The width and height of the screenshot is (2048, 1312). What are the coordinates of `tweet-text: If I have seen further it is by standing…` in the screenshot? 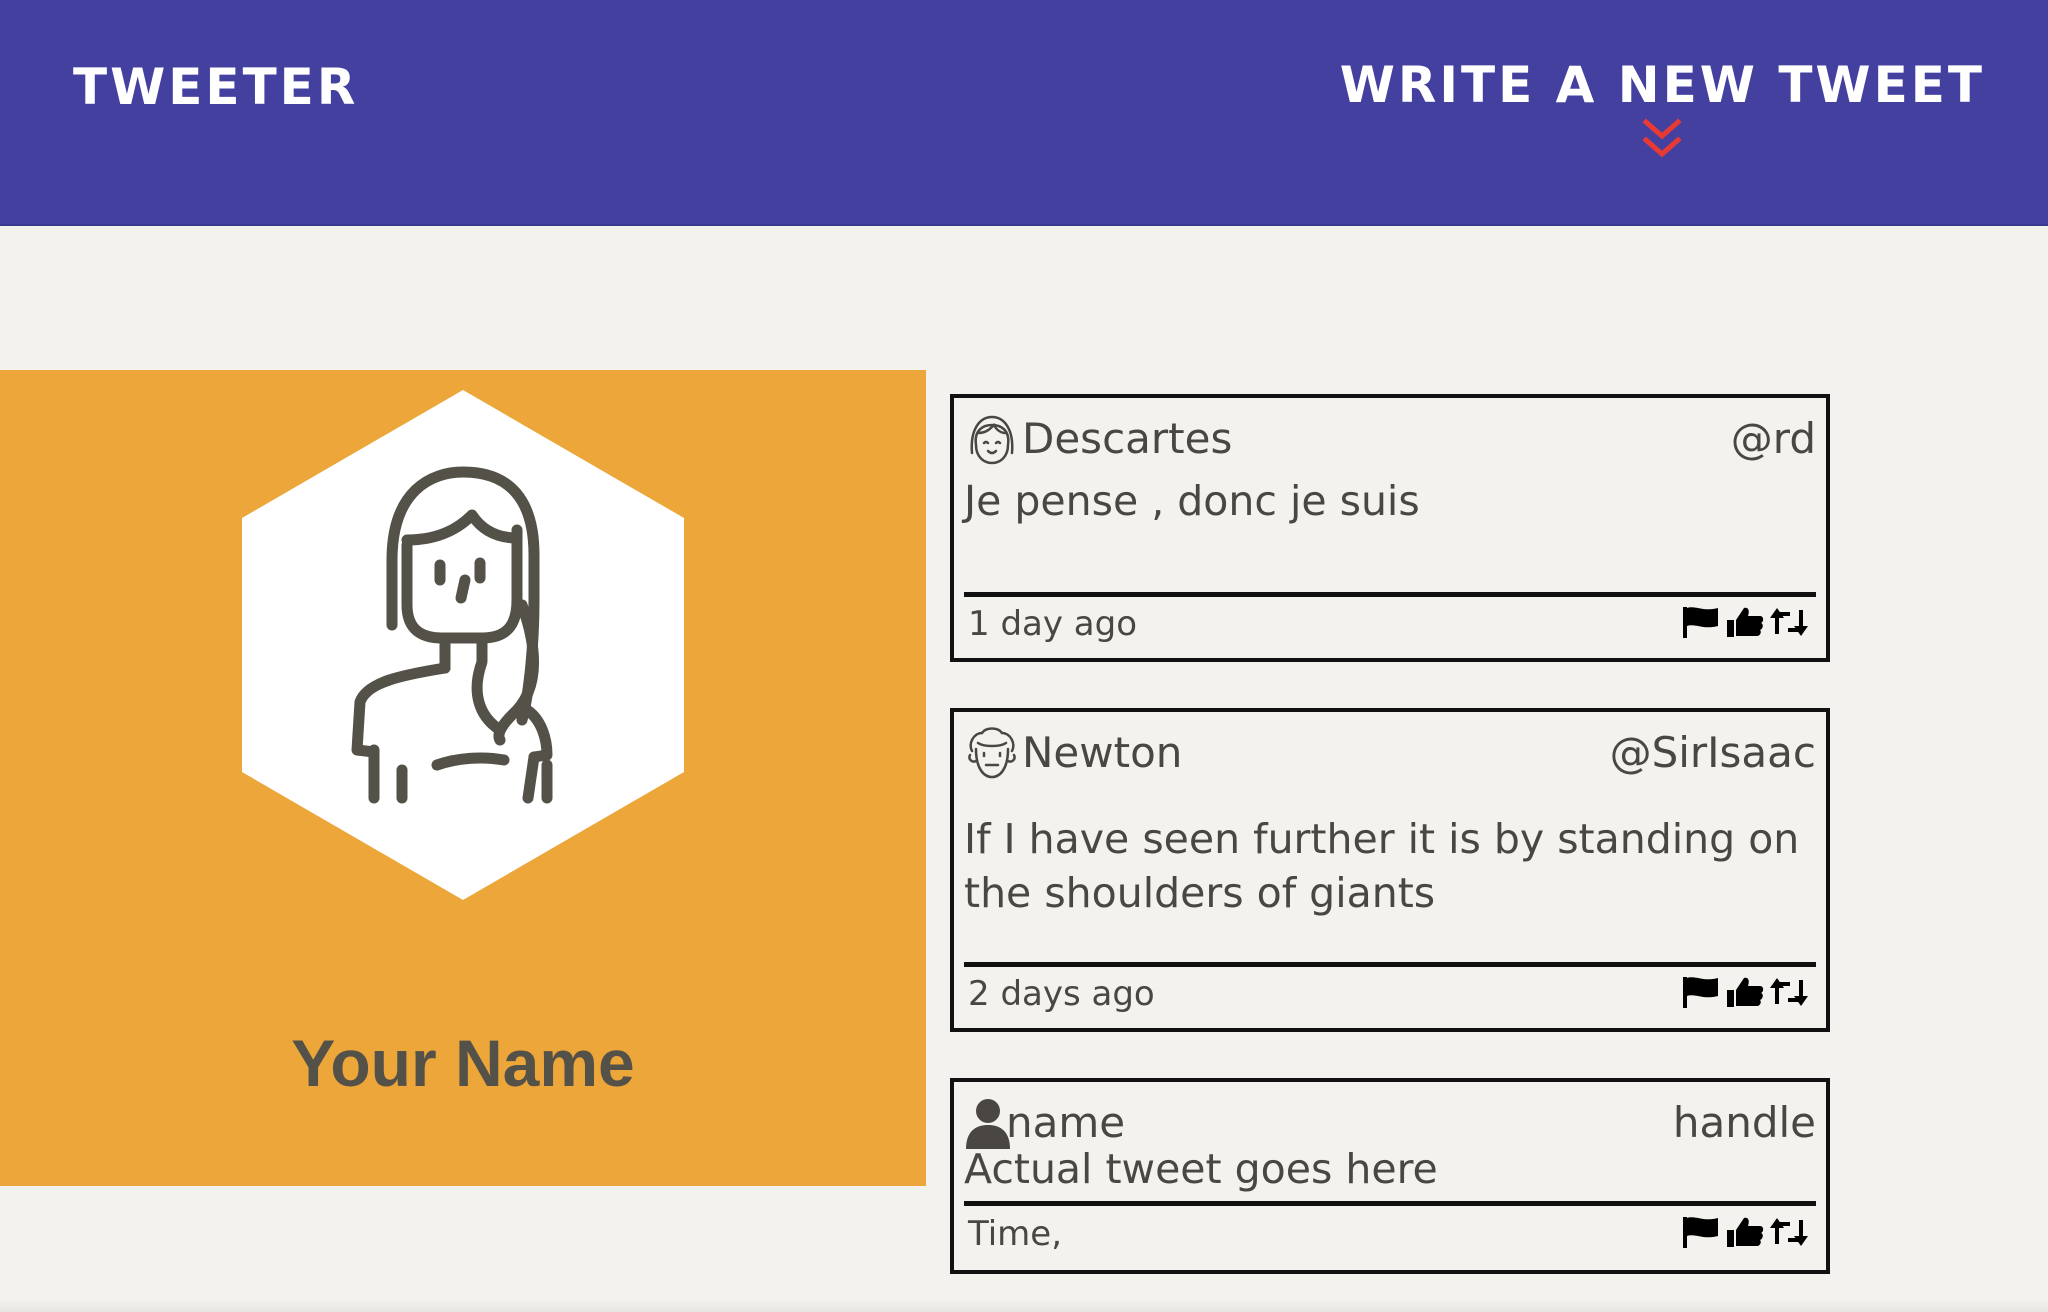 It's located at (1382, 866).